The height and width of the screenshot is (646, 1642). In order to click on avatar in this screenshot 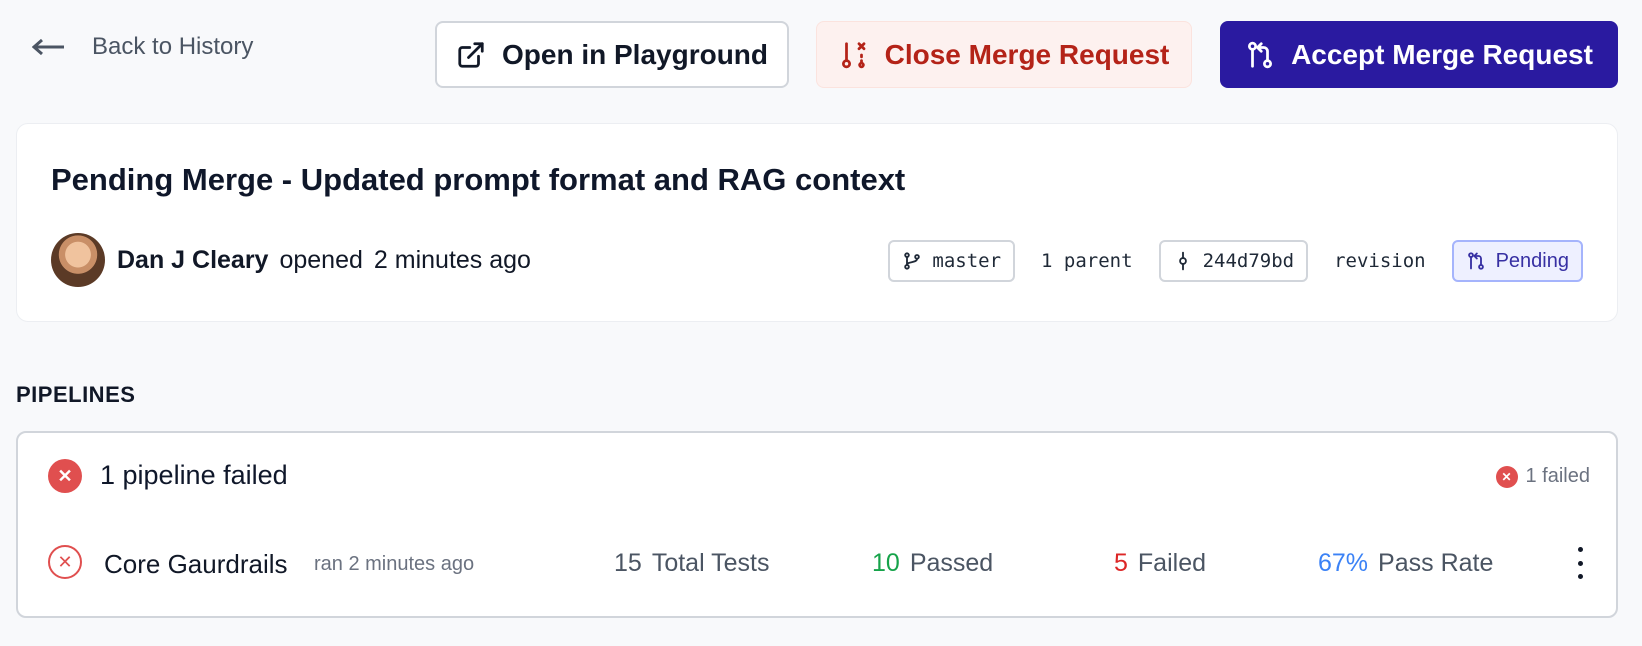, I will do `click(78, 260)`.